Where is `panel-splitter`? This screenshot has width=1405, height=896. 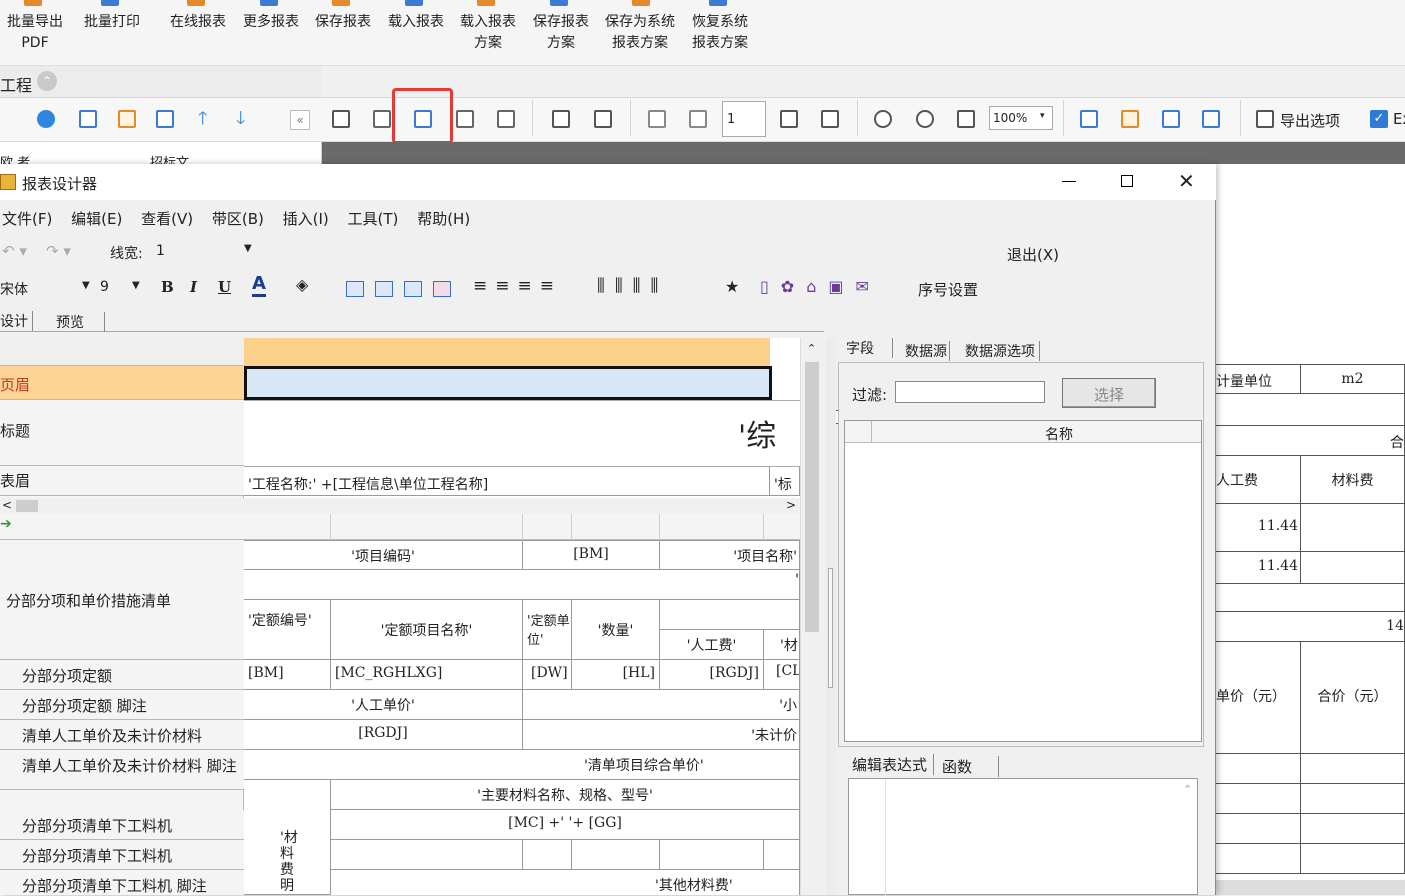
panel-splitter is located at coordinates (831, 616).